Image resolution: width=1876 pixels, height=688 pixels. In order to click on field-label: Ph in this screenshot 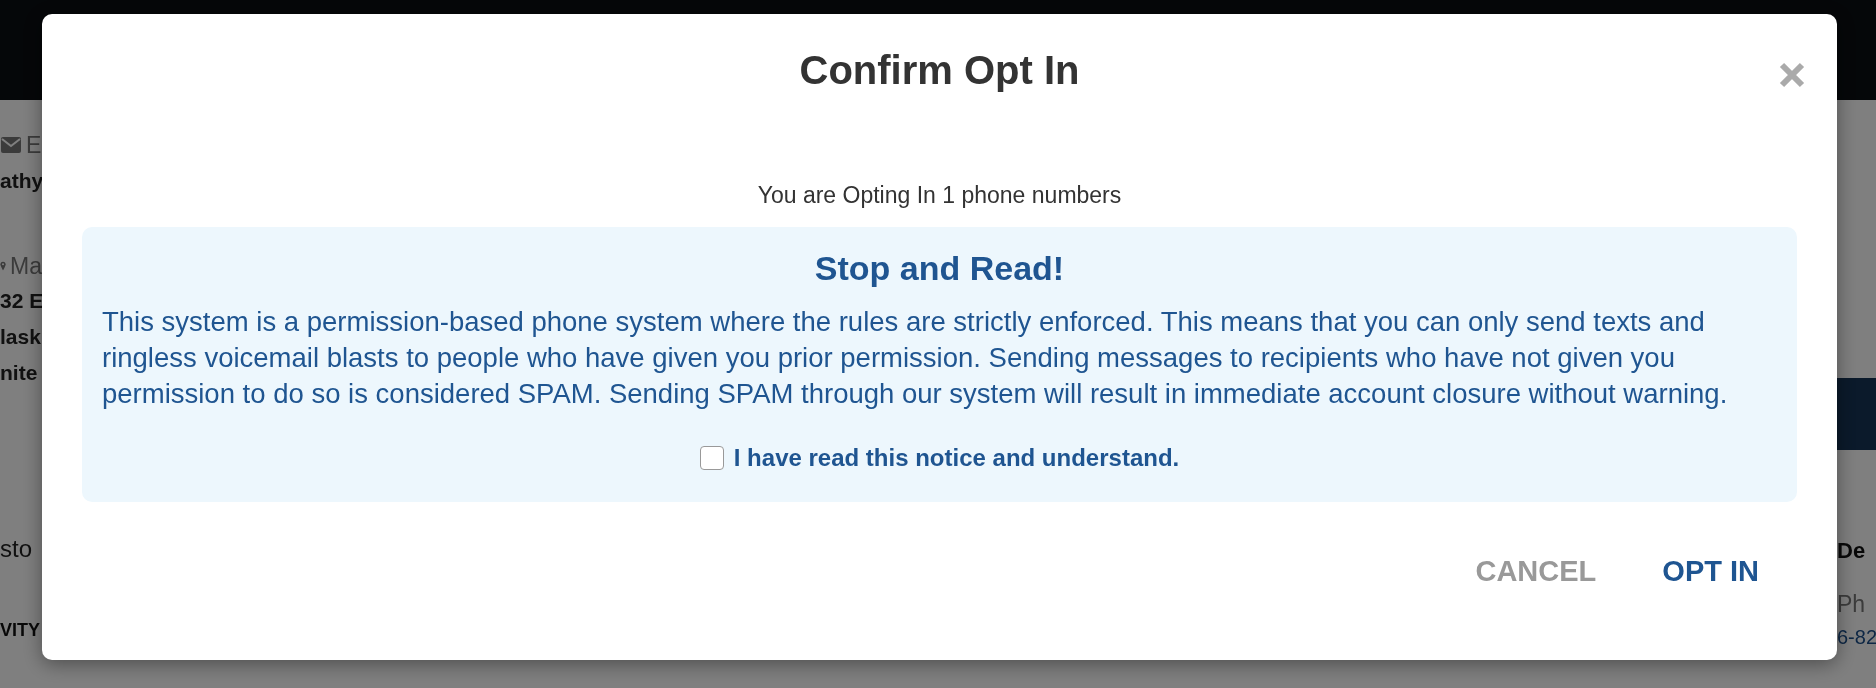, I will do `click(1852, 604)`.